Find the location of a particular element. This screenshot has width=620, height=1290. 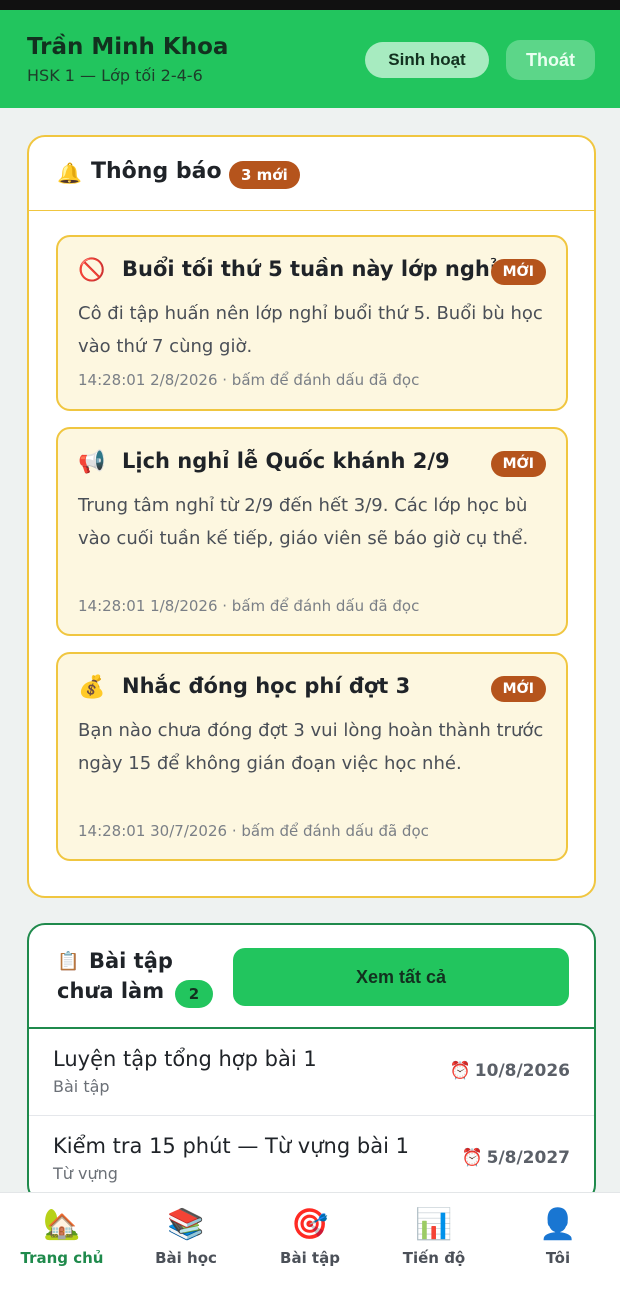

bell-icon: 🔔 is located at coordinates (69, 173).